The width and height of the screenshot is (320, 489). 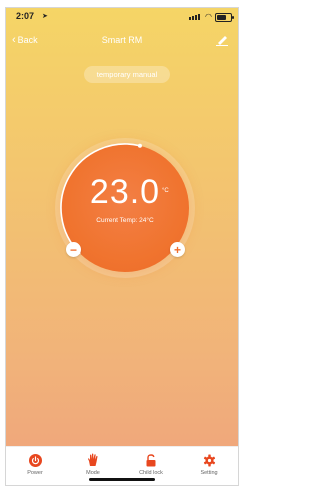 I want to click on tab-setting-label: Setting, so click(x=209, y=473).